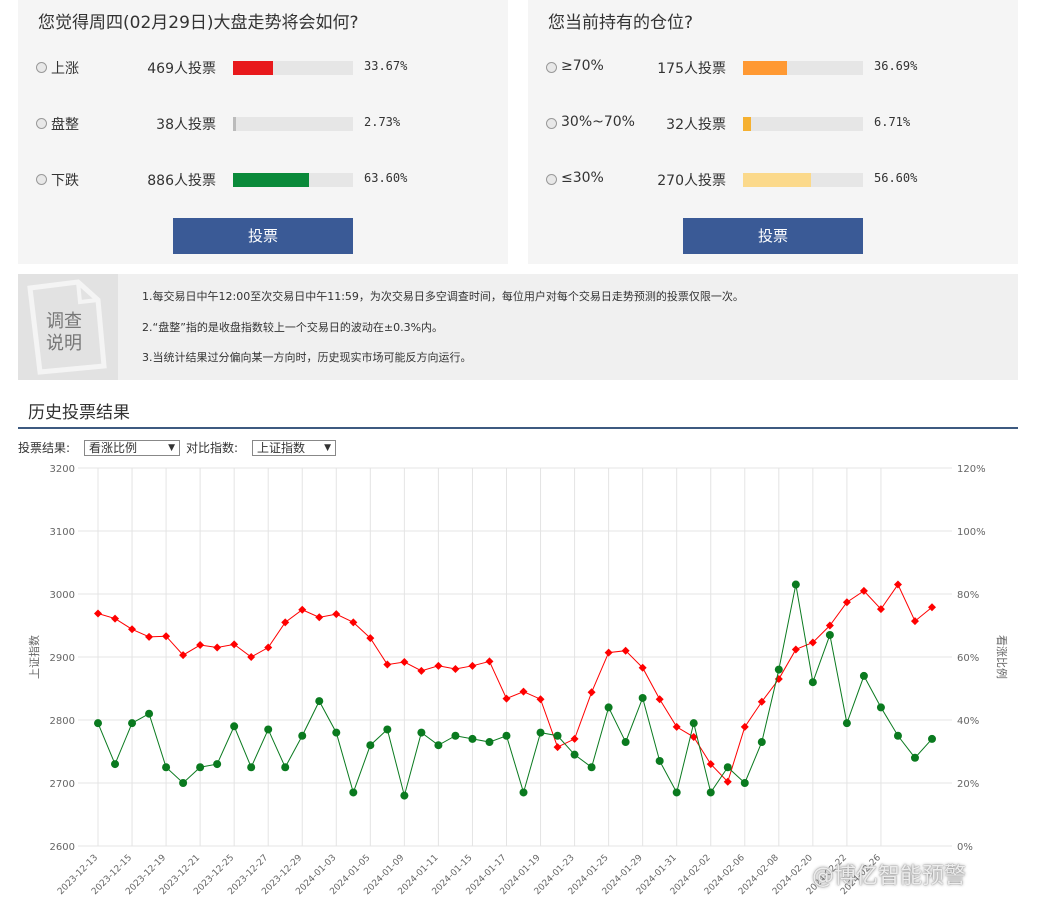 This screenshot has width=1043, height=898. What do you see at coordinates (62, 595) in the screenshot?
I see `y-tick-label: 3000` at bounding box center [62, 595].